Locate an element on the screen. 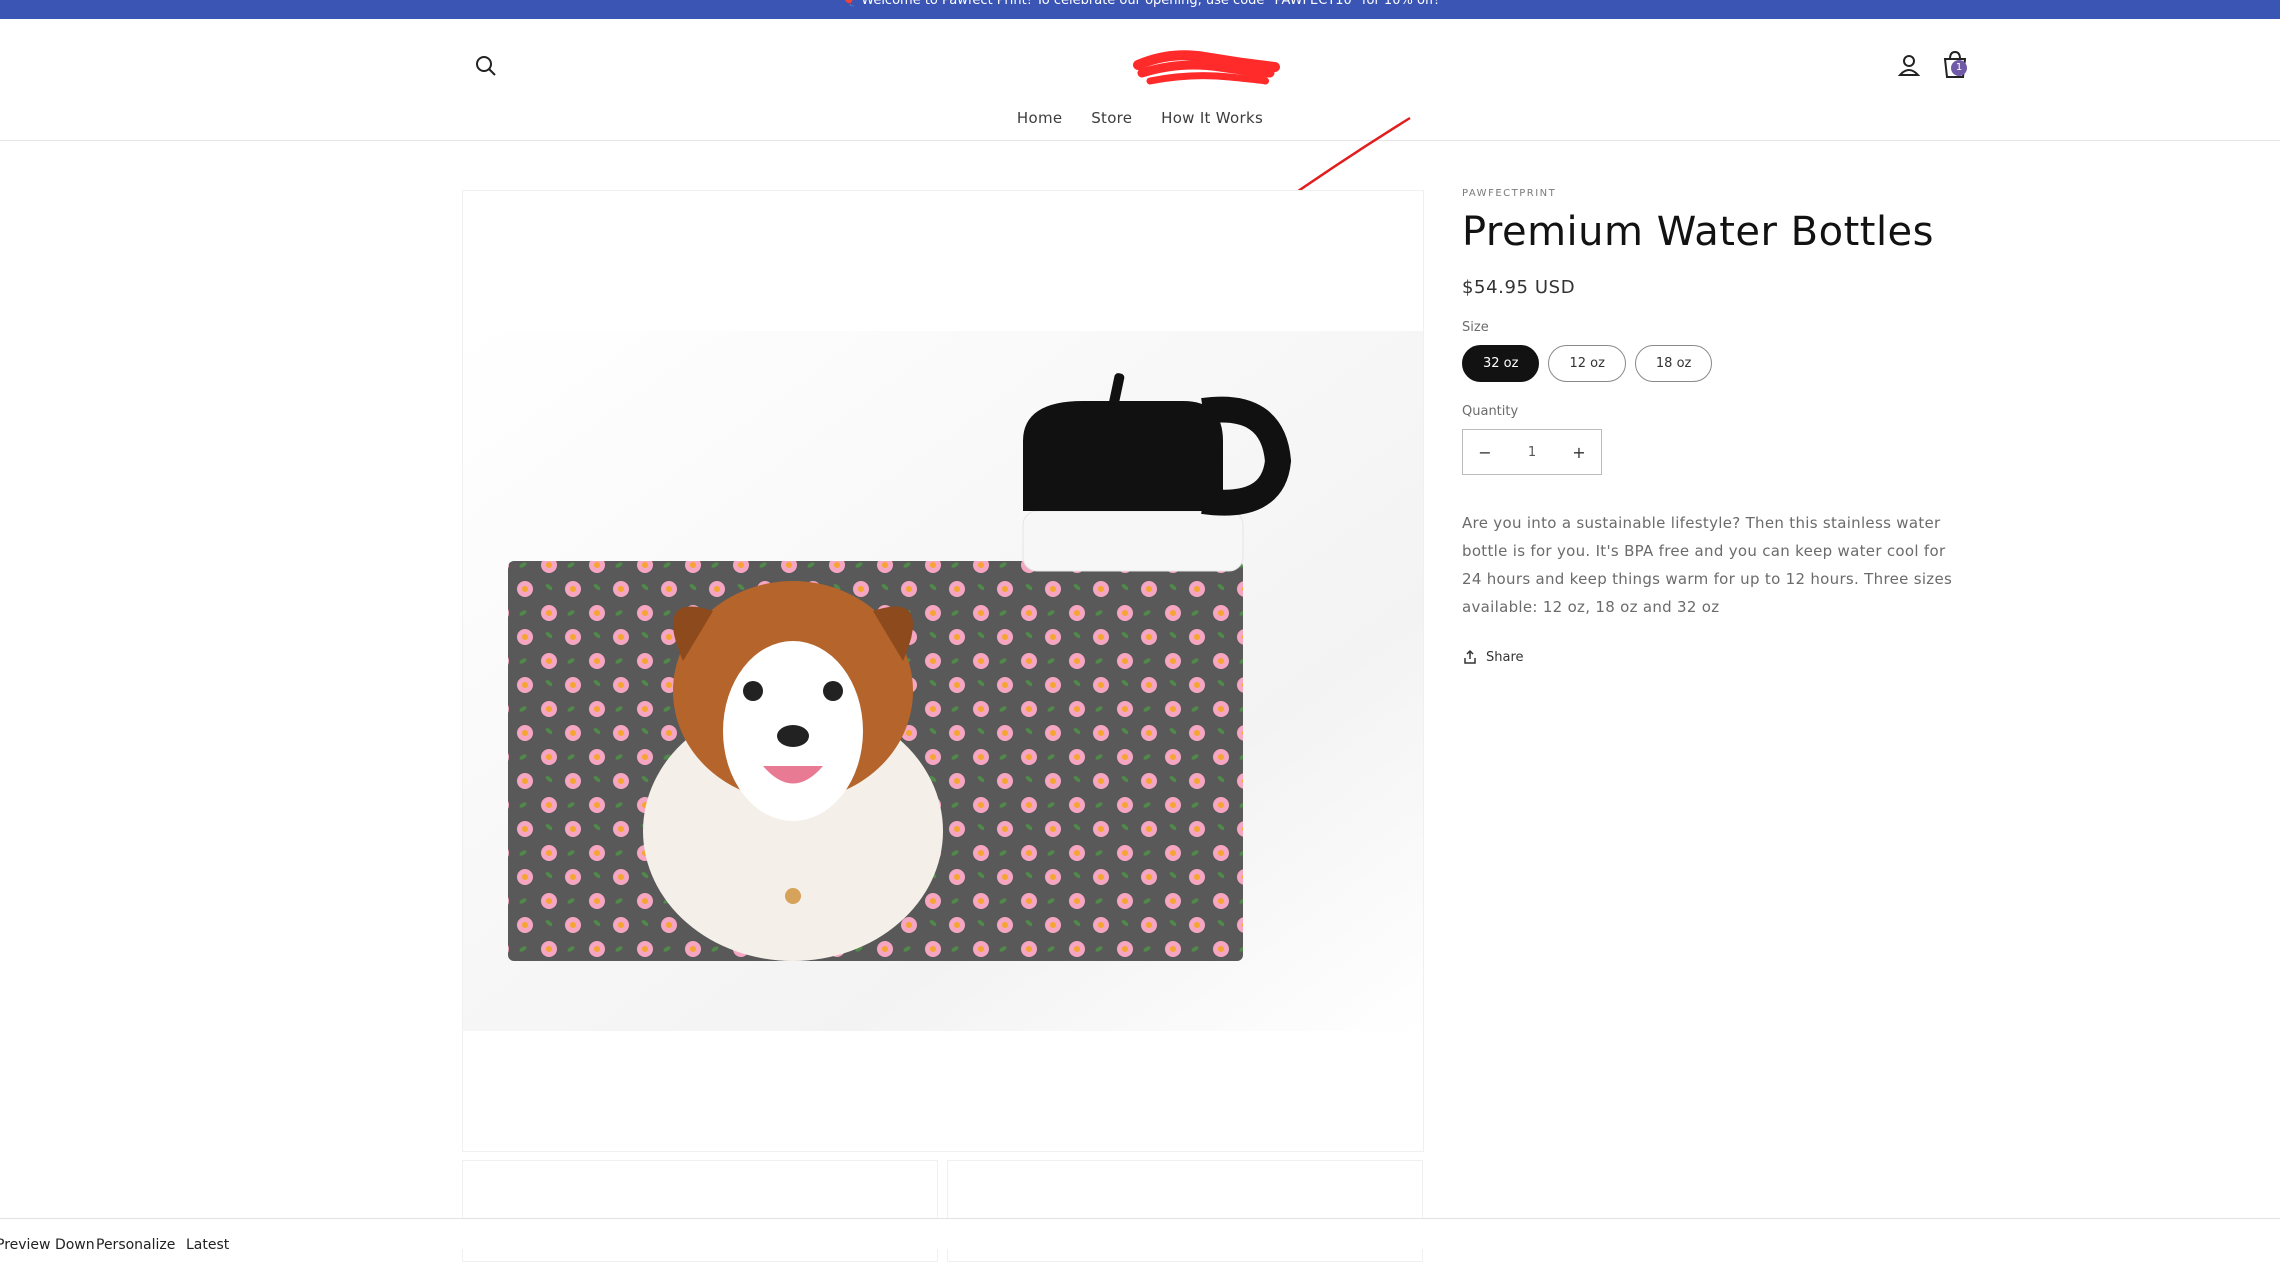 This screenshot has width=2280, height=1262. account-icon is located at coordinates (1909, 65).